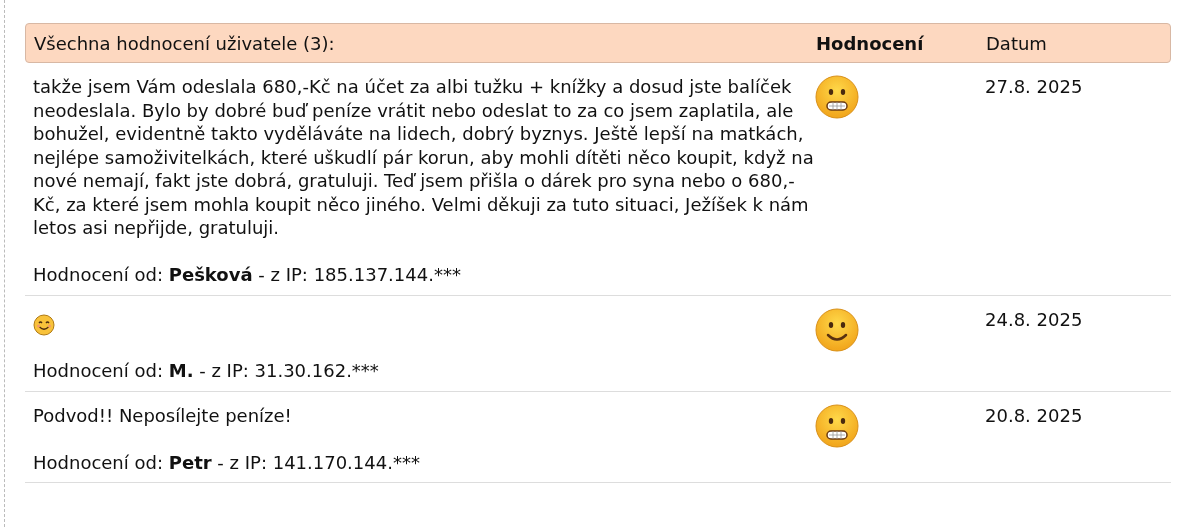  What do you see at coordinates (1034, 87) in the screenshot?
I see `review-date: 27.8. 2025` at bounding box center [1034, 87].